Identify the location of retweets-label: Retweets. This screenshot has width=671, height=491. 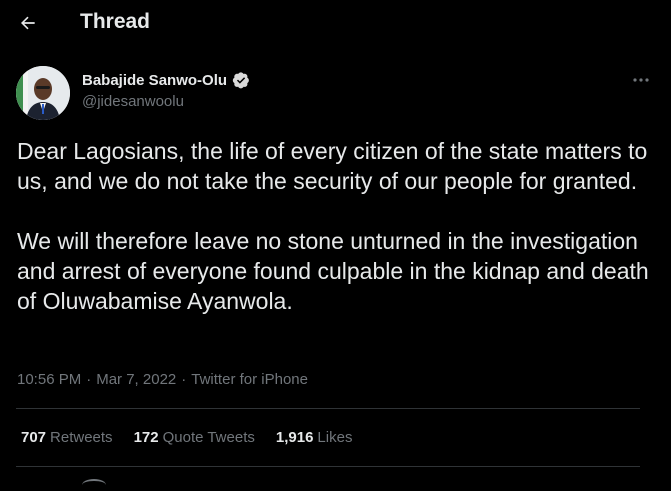
(81, 437).